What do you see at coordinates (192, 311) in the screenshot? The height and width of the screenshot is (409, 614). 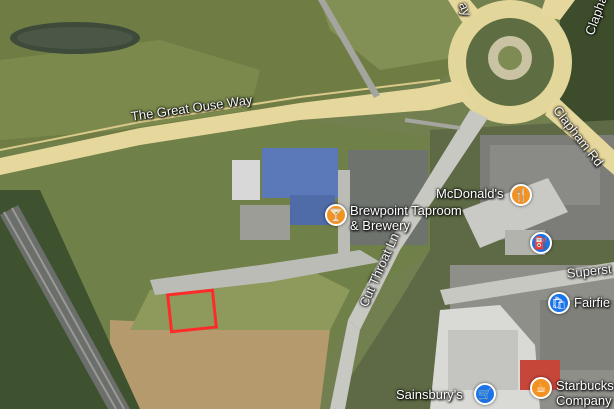 I see `highlight-box` at bounding box center [192, 311].